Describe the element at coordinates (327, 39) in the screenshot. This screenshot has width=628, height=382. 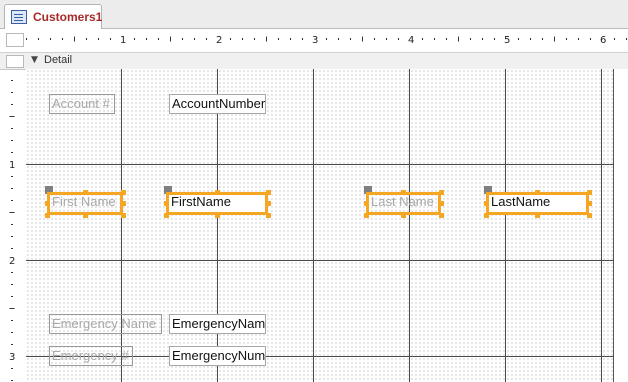
I see `horizontal-ruler: 1 2 3 4 5 6` at that location.